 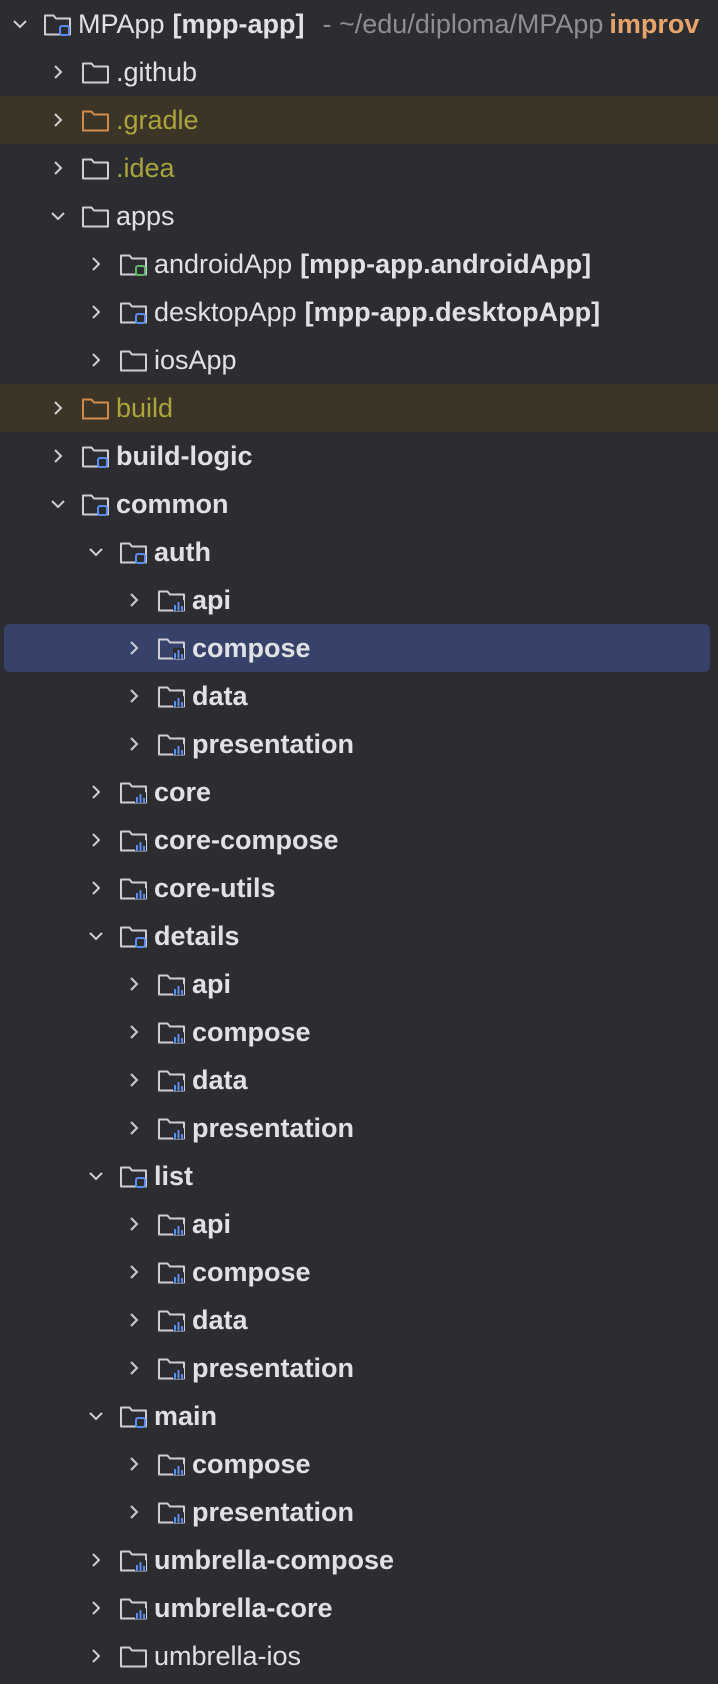 What do you see at coordinates (359, 552) in the screenshot?
I see `tree-row: auth` at bounding box center [359, 552].